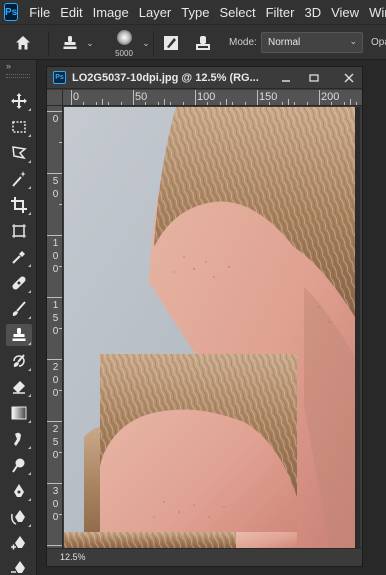 The image size is (386, 575). I want to click on clone-source-icon, so click(203, 43).